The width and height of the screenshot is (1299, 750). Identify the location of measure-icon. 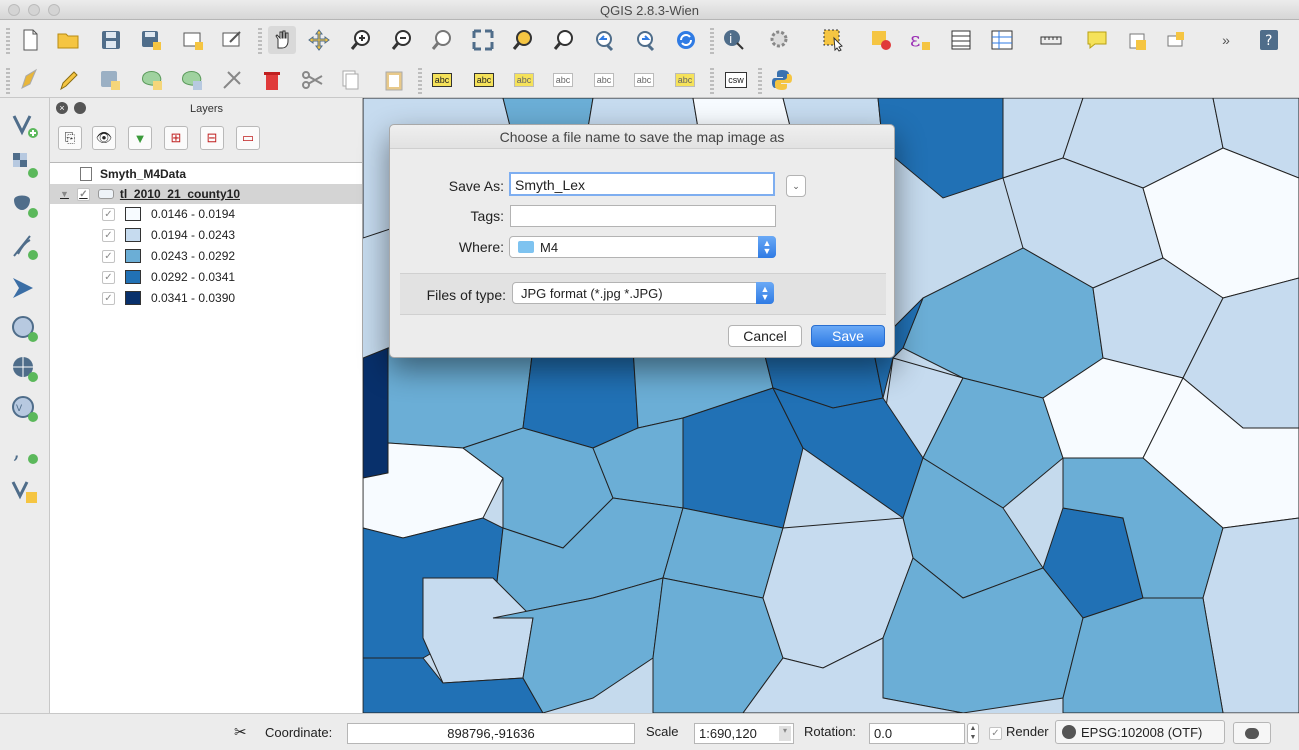
(1051, 40).